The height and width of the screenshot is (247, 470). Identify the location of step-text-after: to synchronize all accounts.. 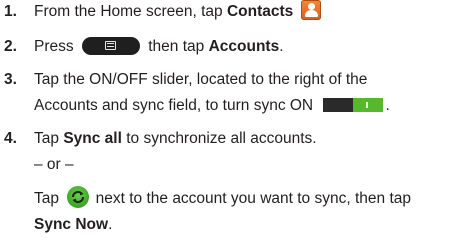
(219, 138).